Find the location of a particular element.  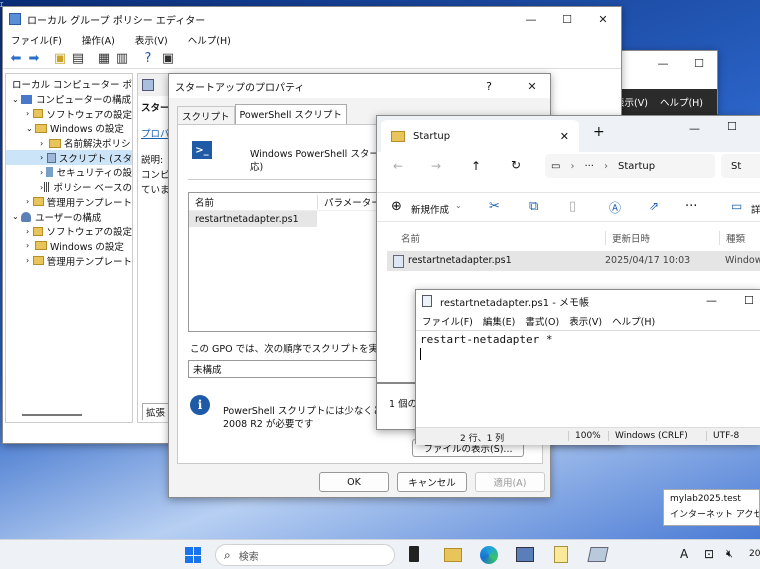

forward-icon: → is located at coordinates (436, 166).